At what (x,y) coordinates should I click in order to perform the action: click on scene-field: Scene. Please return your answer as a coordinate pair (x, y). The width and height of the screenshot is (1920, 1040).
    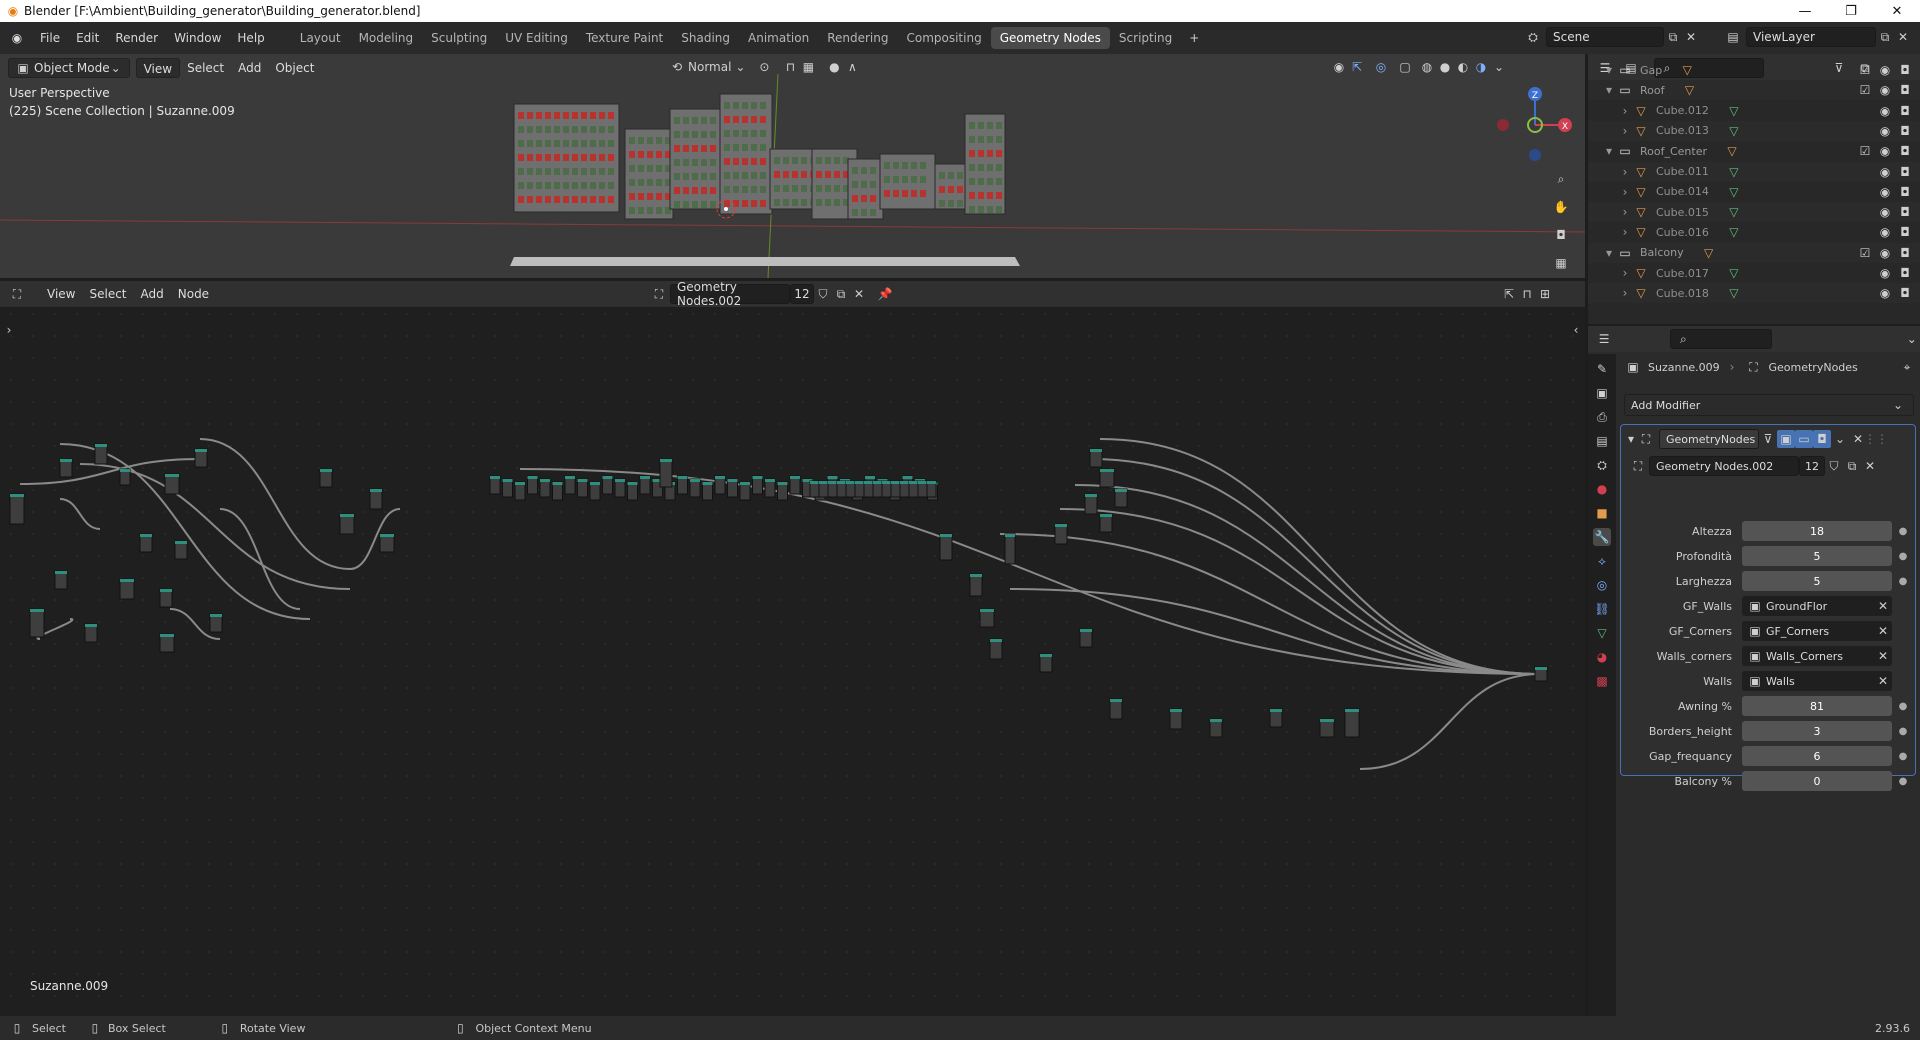
    Looking at the image, I should click on (1605, 37).